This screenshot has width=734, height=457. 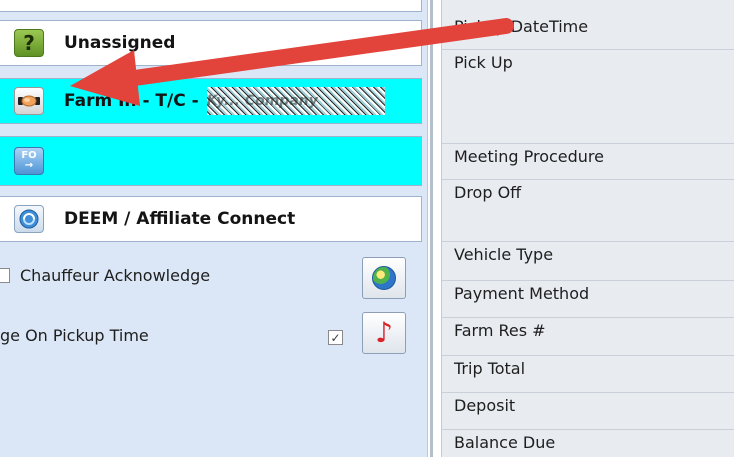 I want to click on fo-button: FO →, so click(x=211, y=161).